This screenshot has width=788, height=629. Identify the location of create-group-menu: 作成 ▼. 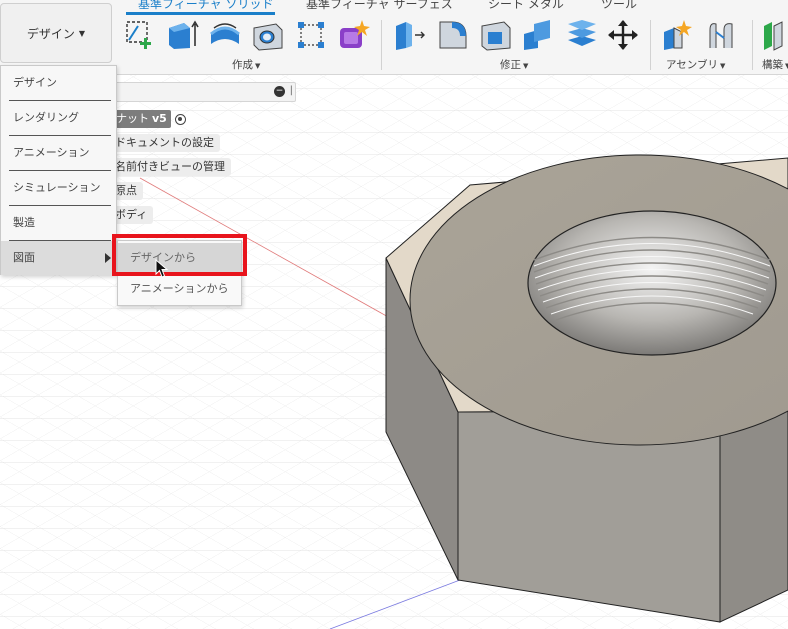
(246, 64).